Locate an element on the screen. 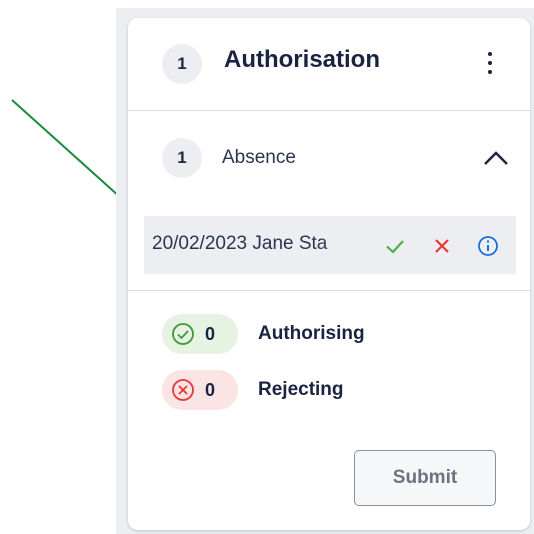 The image size is (534, 534). rejecting-count: 0 is located at coordinates (210, 389).